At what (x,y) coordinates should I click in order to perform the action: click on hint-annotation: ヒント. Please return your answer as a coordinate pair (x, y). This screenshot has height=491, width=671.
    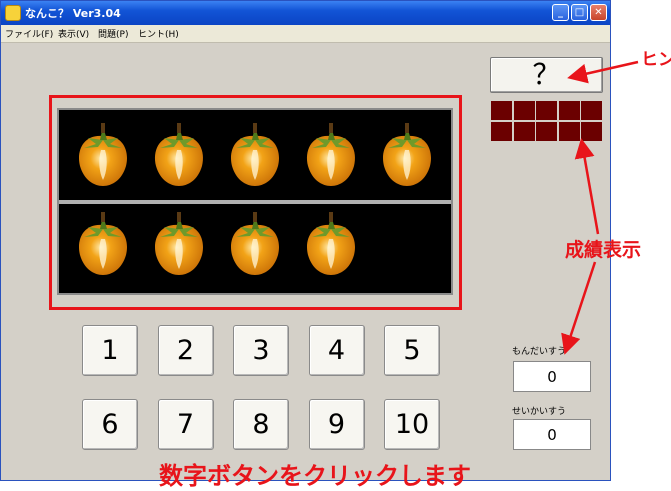
    Looking at the image, I should click on (656, 60).